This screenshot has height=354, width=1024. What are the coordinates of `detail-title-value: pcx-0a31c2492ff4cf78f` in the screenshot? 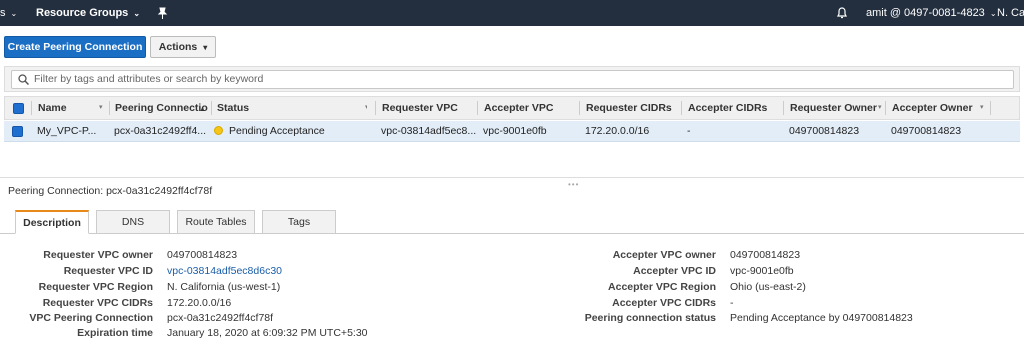 It's located at (159, 191).